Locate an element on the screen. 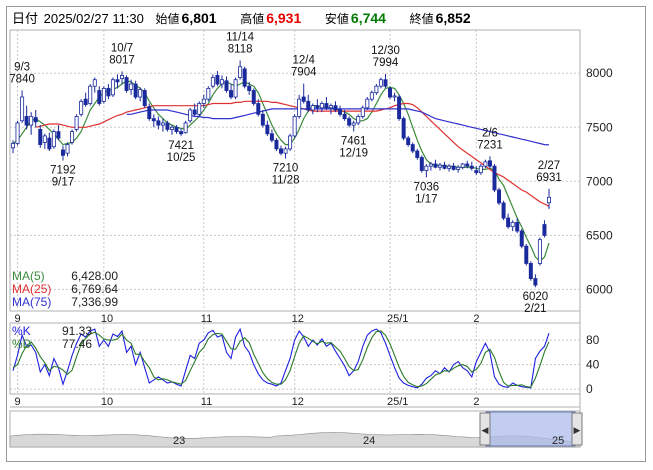  stoch-legend-label: %D is located at coordinates (22, 344).